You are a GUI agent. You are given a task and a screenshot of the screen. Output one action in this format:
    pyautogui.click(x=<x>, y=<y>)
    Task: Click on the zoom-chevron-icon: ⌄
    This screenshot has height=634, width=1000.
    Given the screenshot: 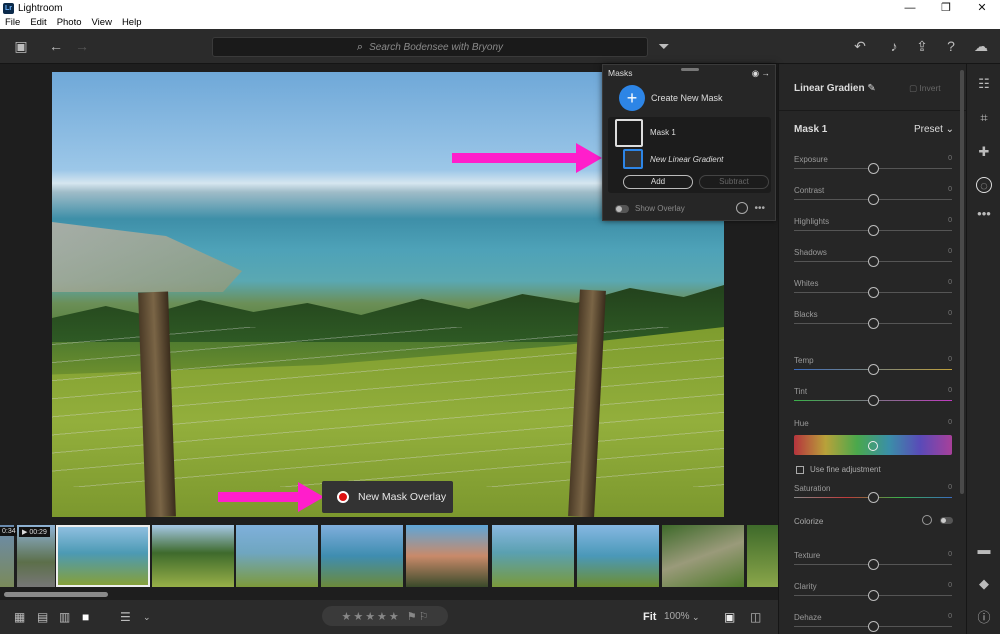 What is the action you would take?
    pyautogui.click(x=696, y=617)
    